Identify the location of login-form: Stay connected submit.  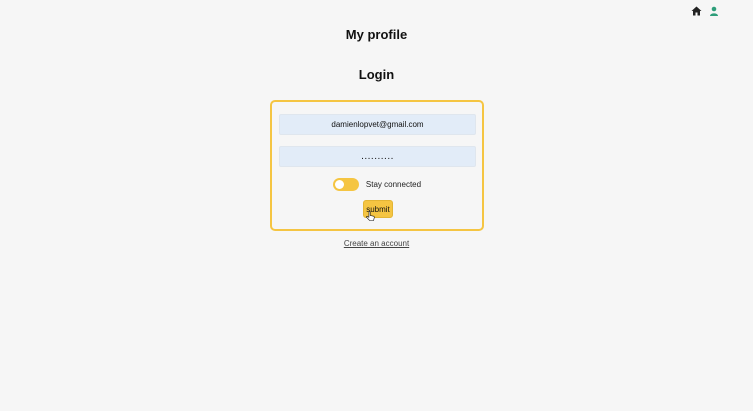
(377, 165).